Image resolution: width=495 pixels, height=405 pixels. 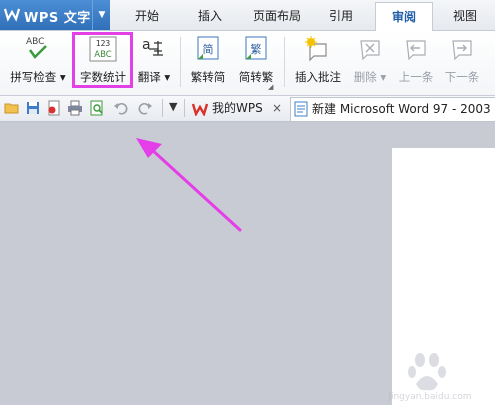 I want to click on spell-check-button: ABC 拼写检查 ▾, so click(x=38, y=61).